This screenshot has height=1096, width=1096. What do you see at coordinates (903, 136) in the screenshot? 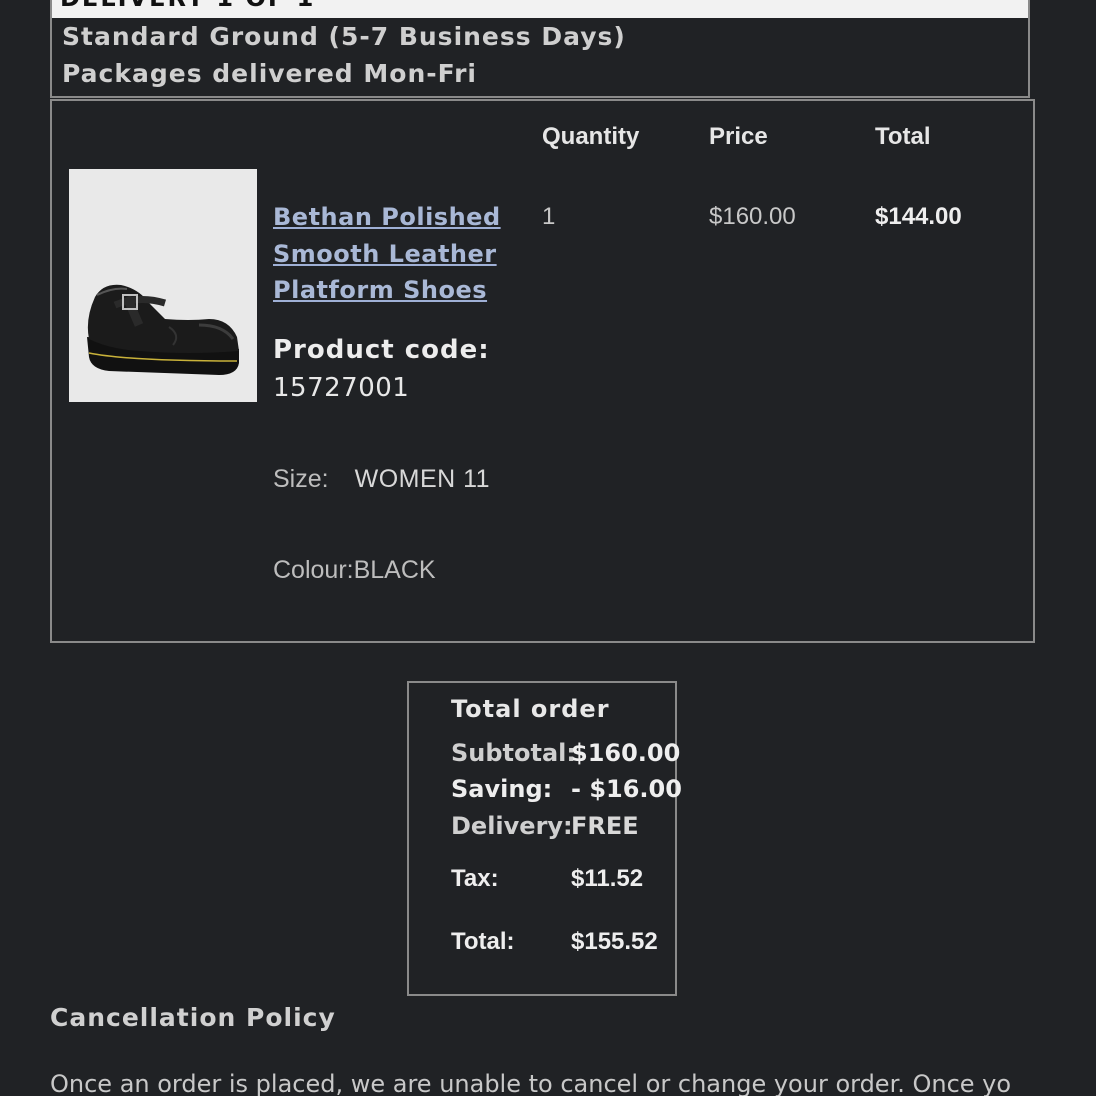
I see `column-header-total: Total` at bounding box center [903, 136].